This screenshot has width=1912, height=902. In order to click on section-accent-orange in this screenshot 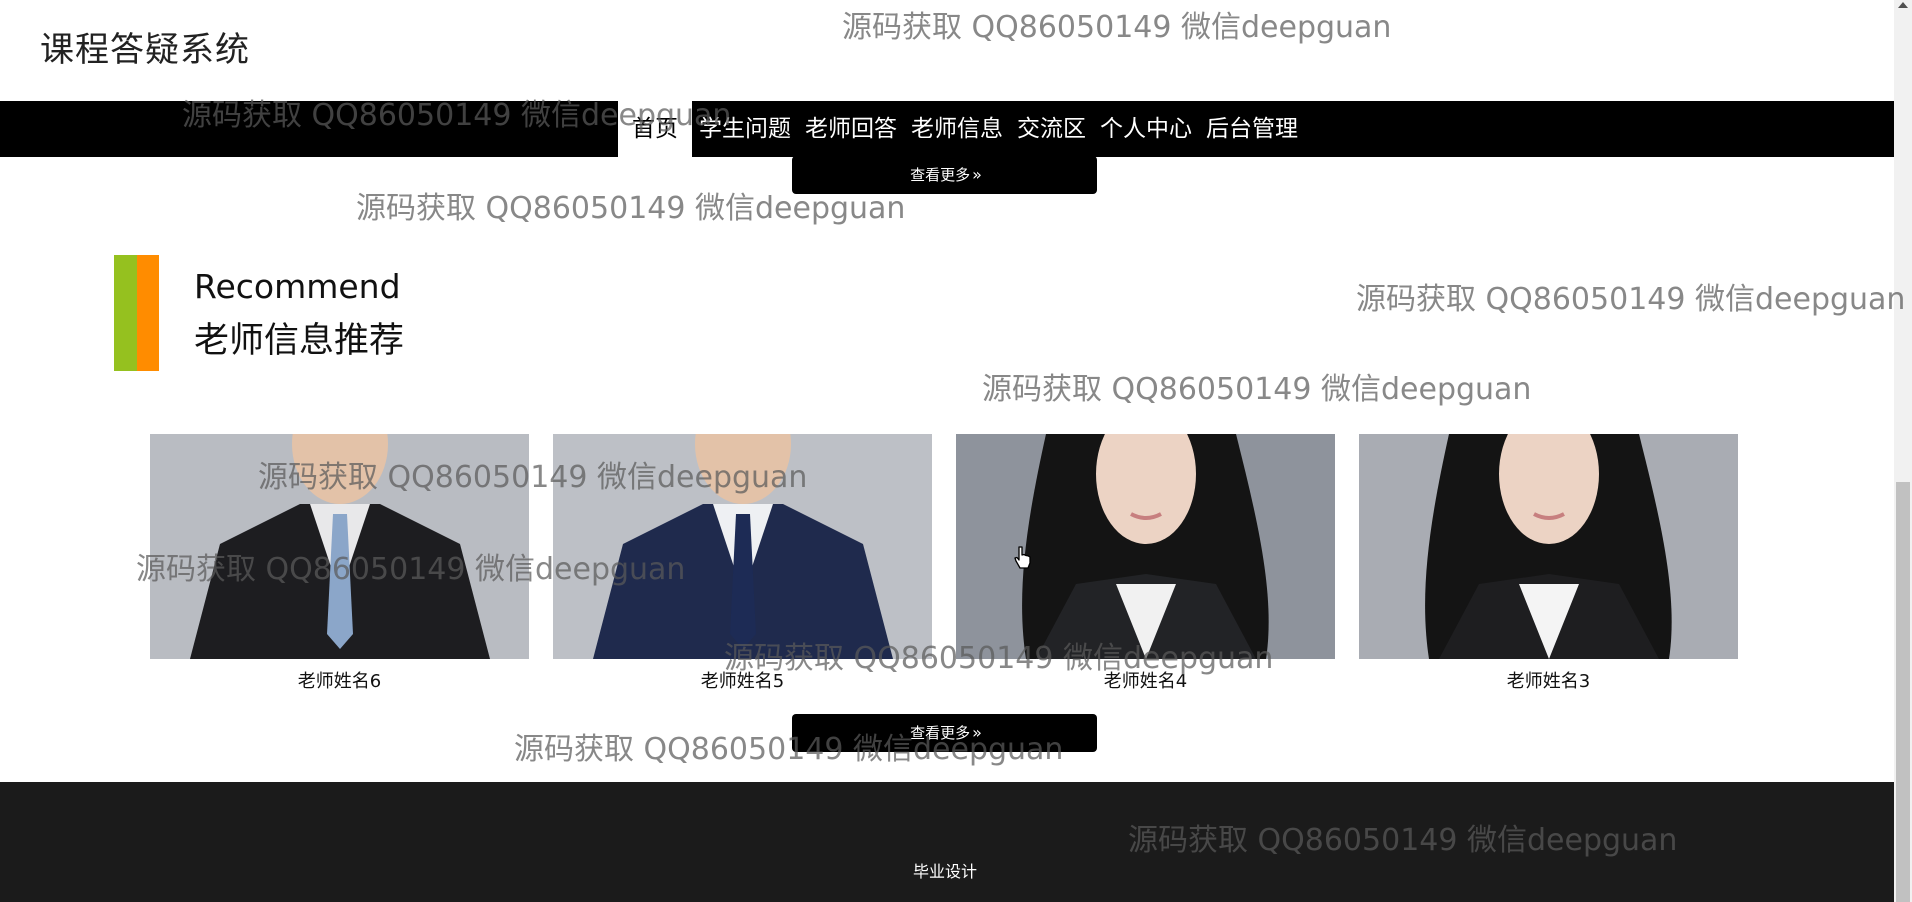, I will do `click(148, 313)`.